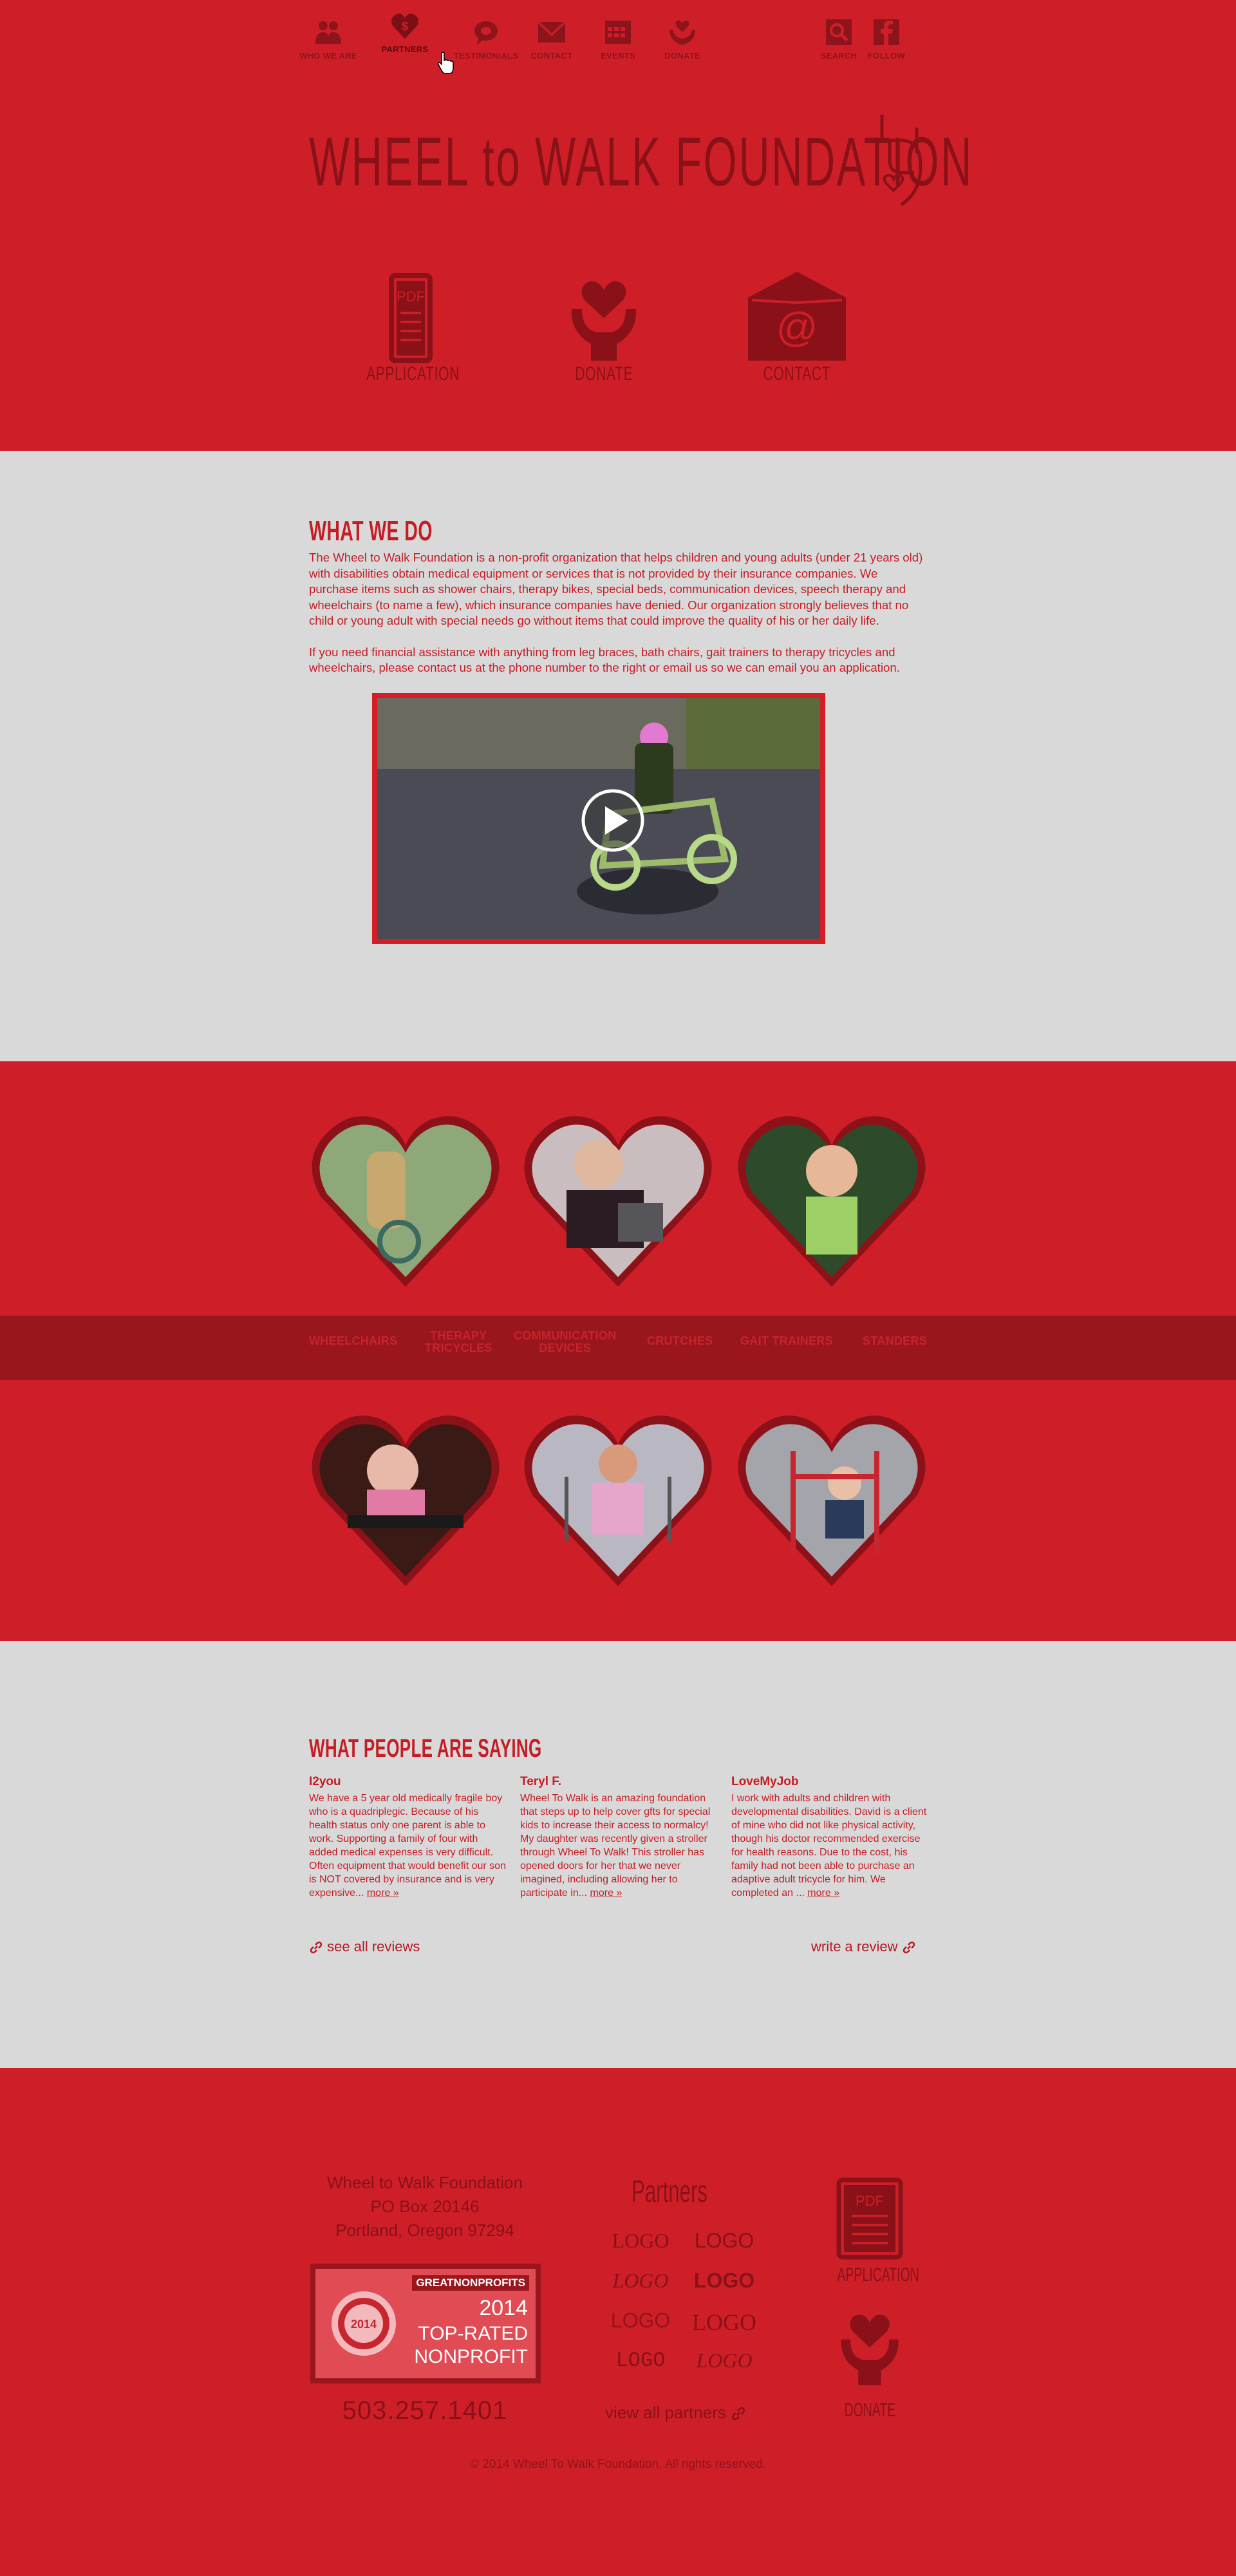  I want to click on see-all-reviews-link: see all reviews, so click(364, 1946).